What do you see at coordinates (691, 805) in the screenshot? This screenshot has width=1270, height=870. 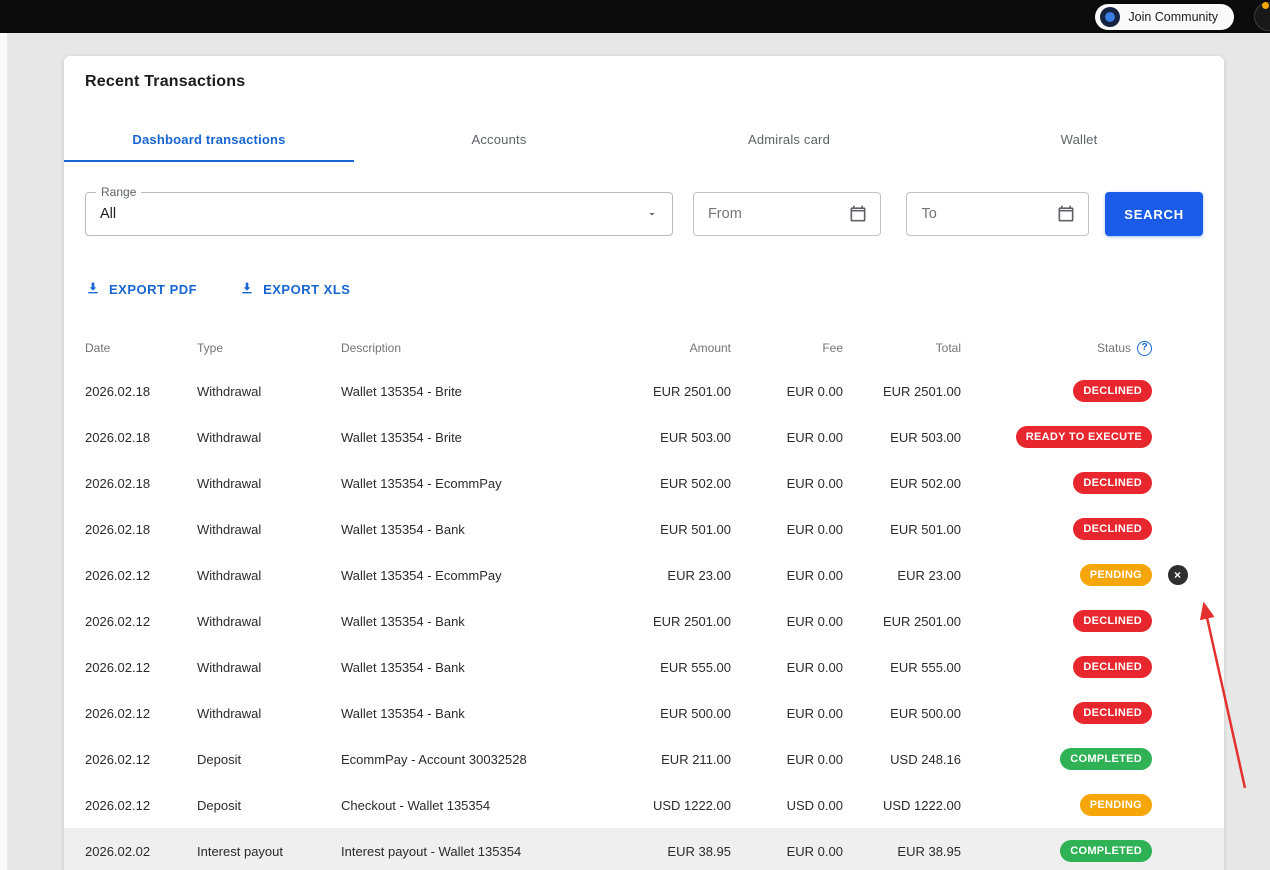 I see `cell-amount: USD 1222.00` at bounding box center [691, 805].